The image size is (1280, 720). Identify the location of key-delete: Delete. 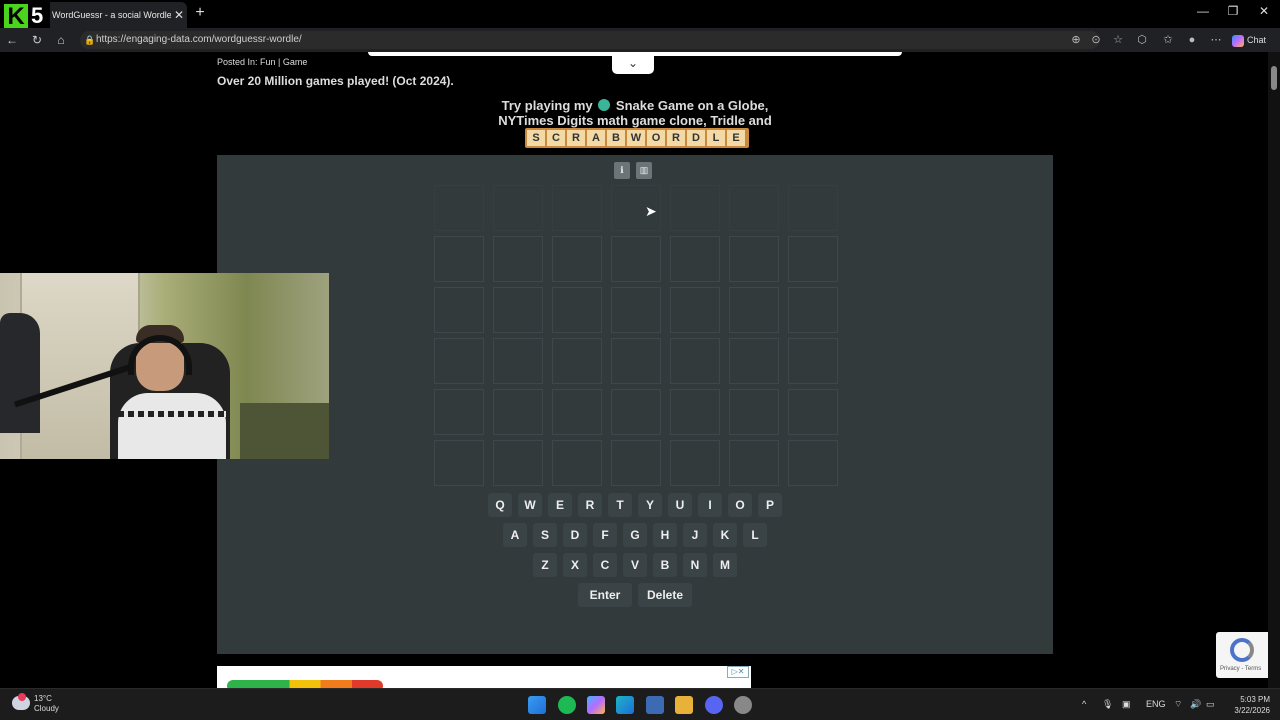
(665, 595).